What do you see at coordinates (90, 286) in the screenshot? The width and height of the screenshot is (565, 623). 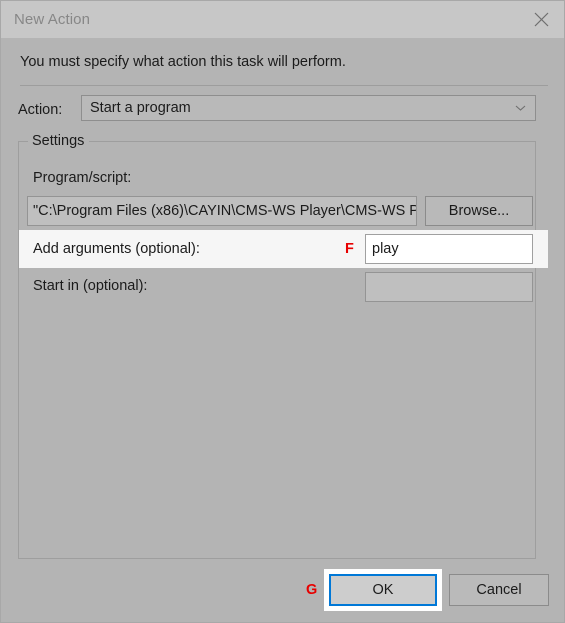 I see `start-in-label: Start in (optional):` at bounding box center [90, 286].